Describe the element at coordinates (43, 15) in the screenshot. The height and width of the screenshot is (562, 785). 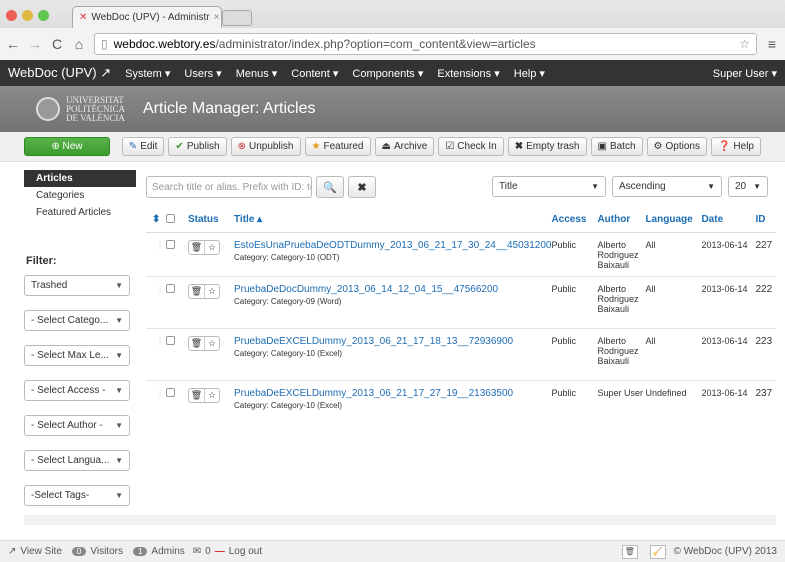
I see `maximize-window-button` at that location.